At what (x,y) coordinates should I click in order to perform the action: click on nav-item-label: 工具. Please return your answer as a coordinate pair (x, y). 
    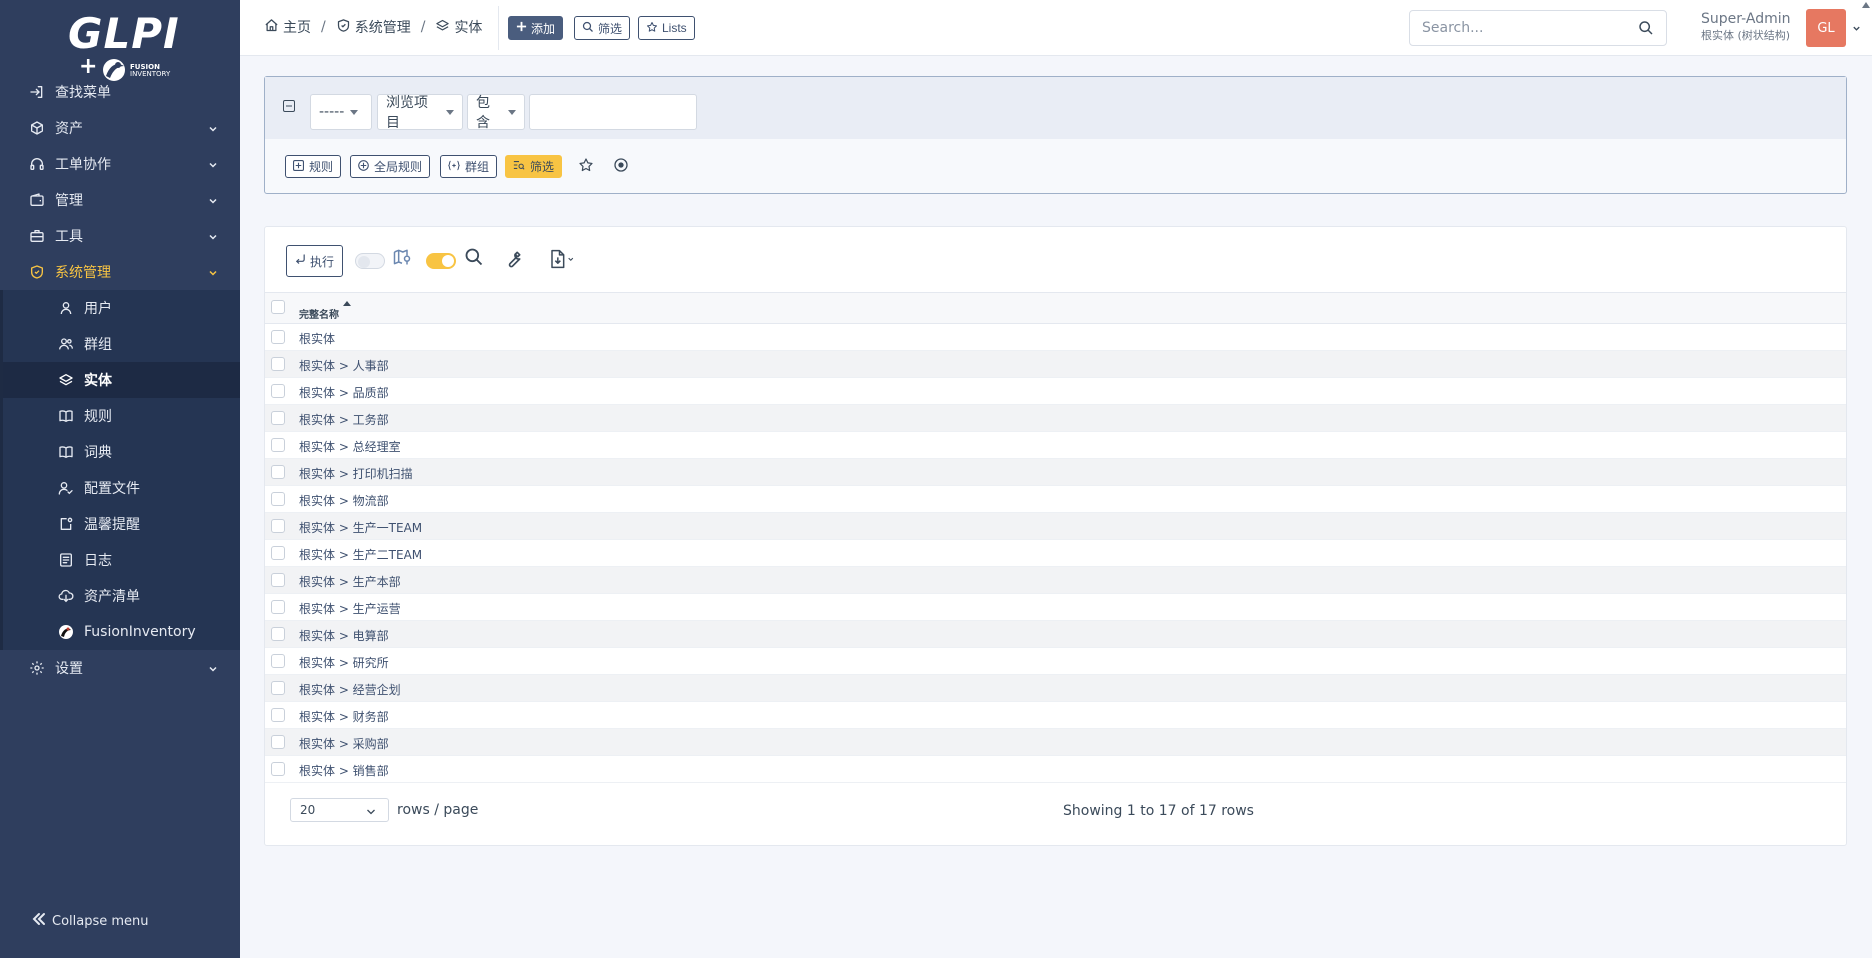
    Looking at the image, I should click on (69, 237).